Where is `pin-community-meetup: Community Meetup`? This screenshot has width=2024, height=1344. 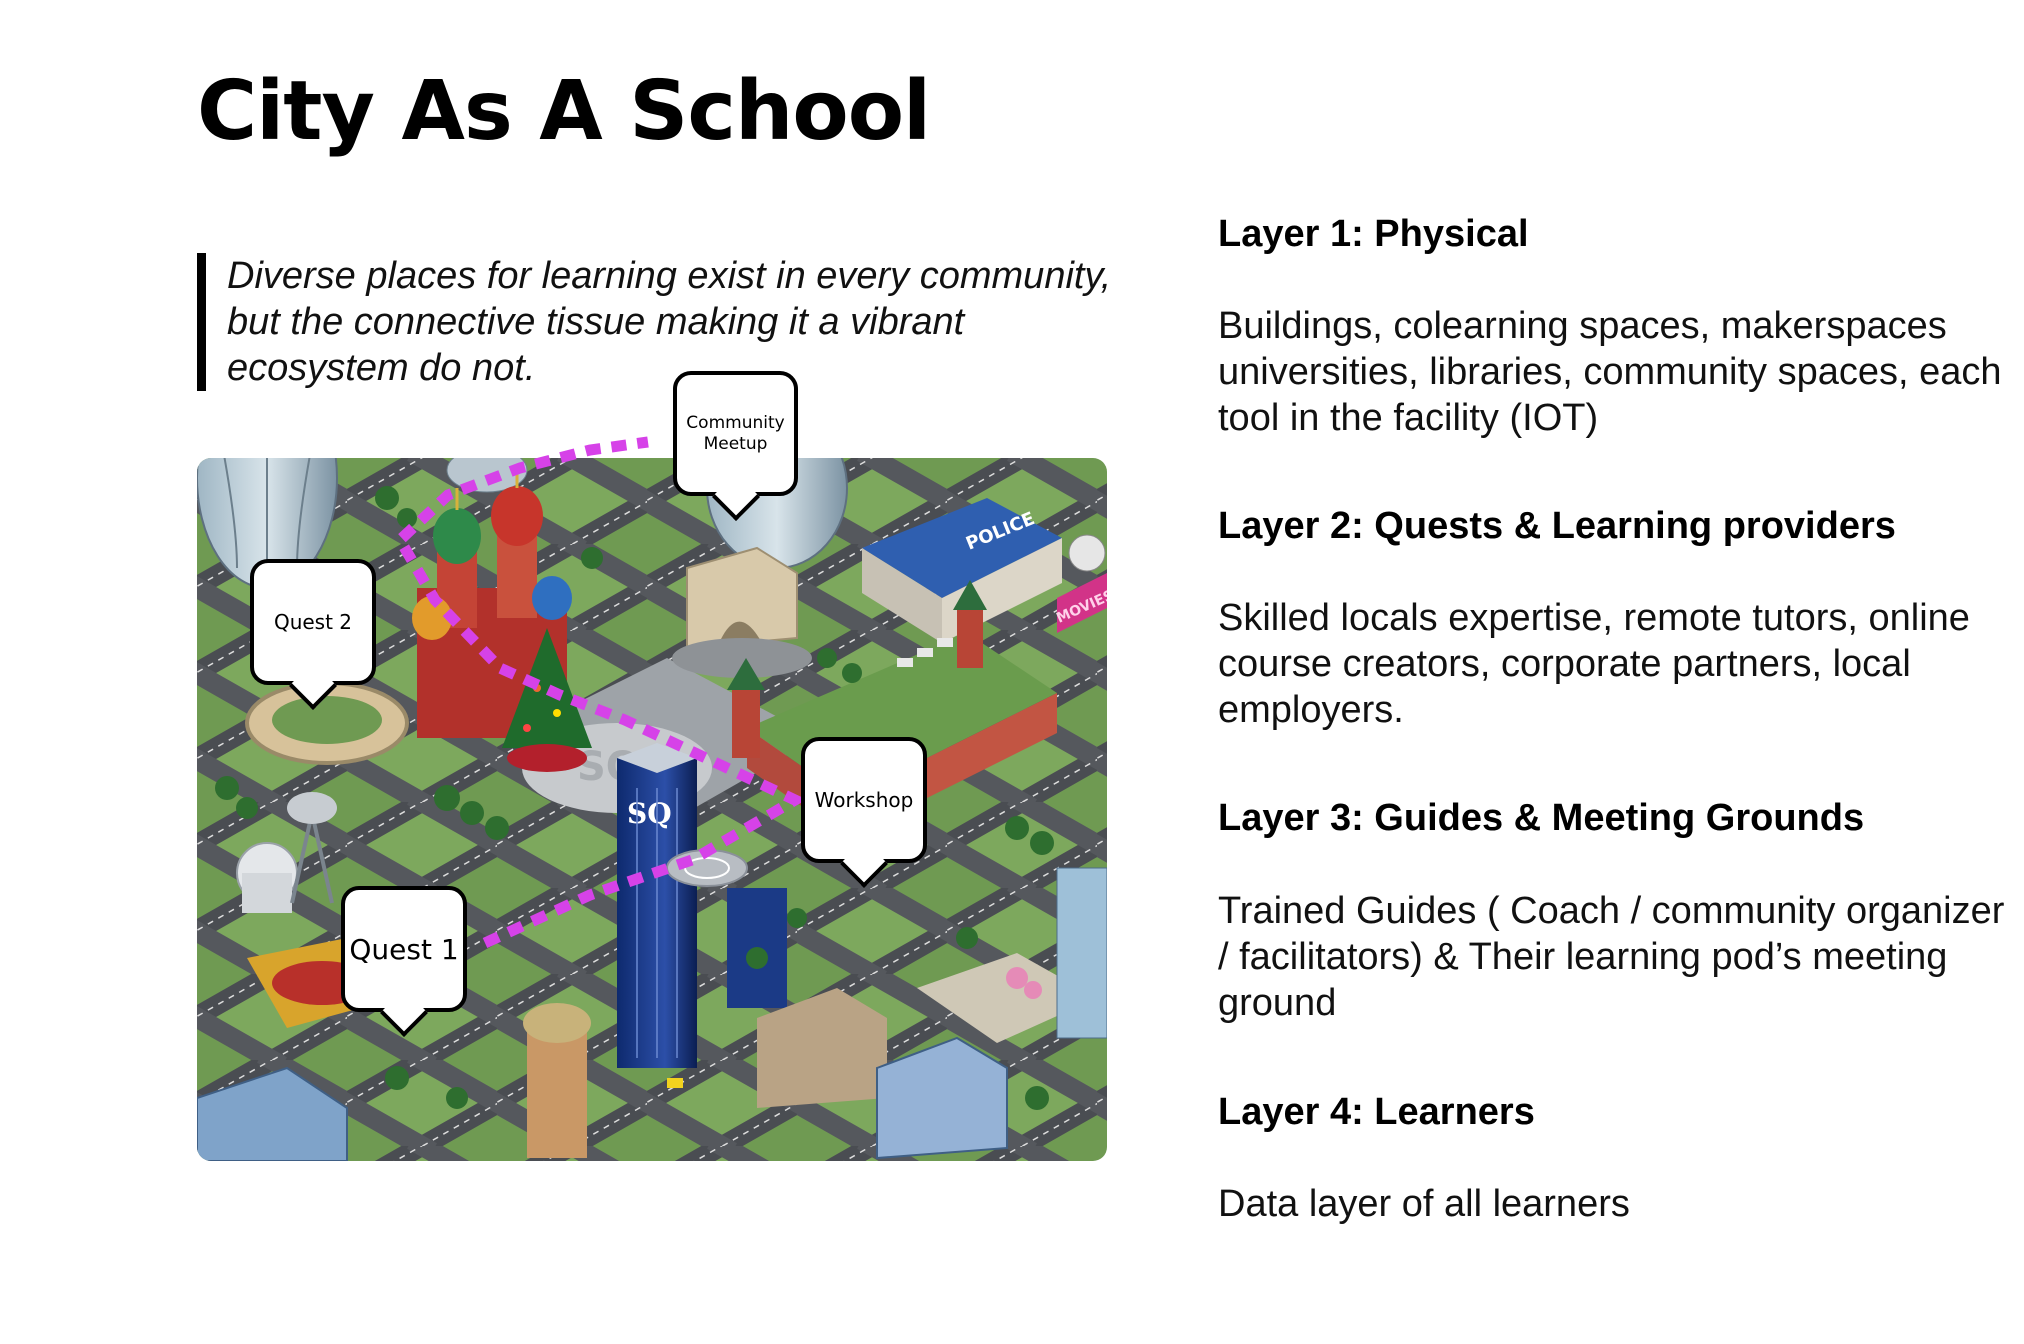 pin-community-meetup: Community Meetup is located at coordinates (735, 433).